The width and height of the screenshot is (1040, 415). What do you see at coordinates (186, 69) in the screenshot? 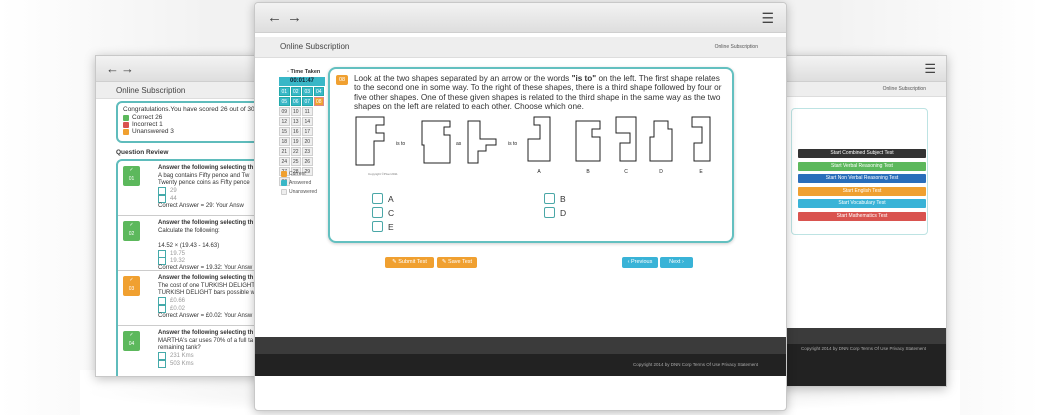
I see `left-titlebar: ← →` at bounding box center [186, 69].